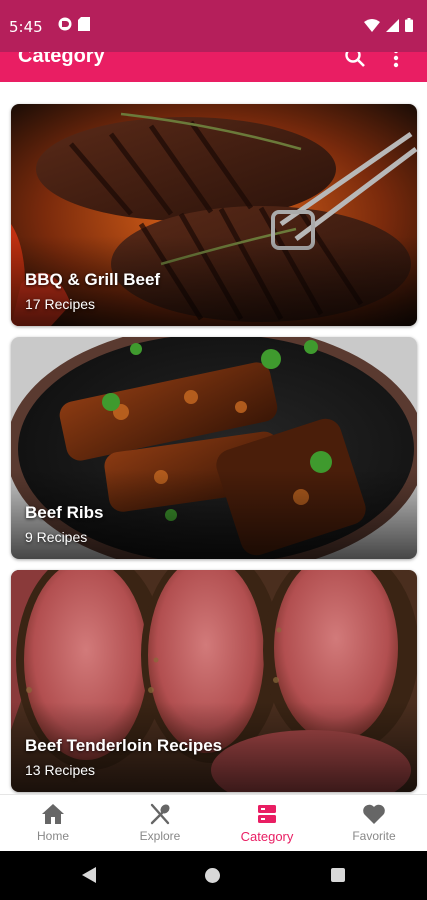 The width and height of the screenshot is (427, 900). I want to click on page-title: Category, so click(61, 59).